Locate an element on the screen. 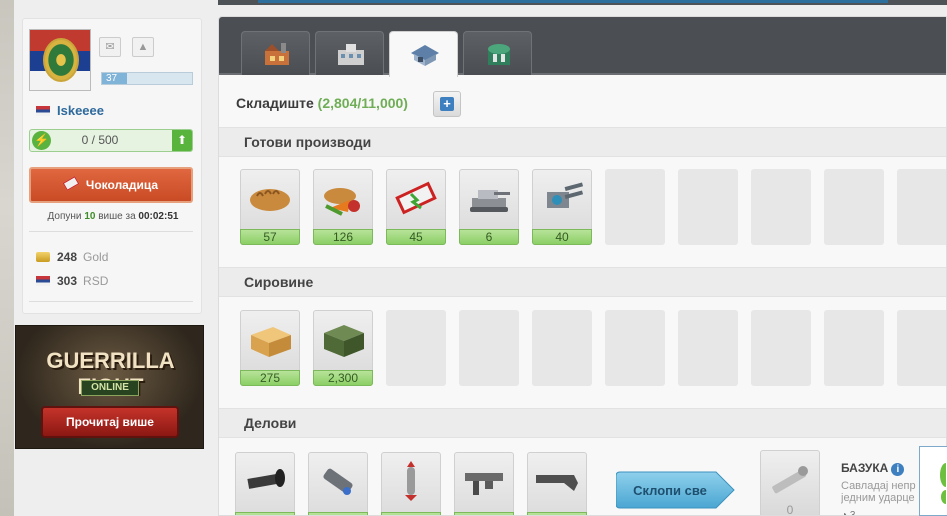 The width and height of the screenshot is (947, 516). level-number: 37 is located at coordinates (112, 78).